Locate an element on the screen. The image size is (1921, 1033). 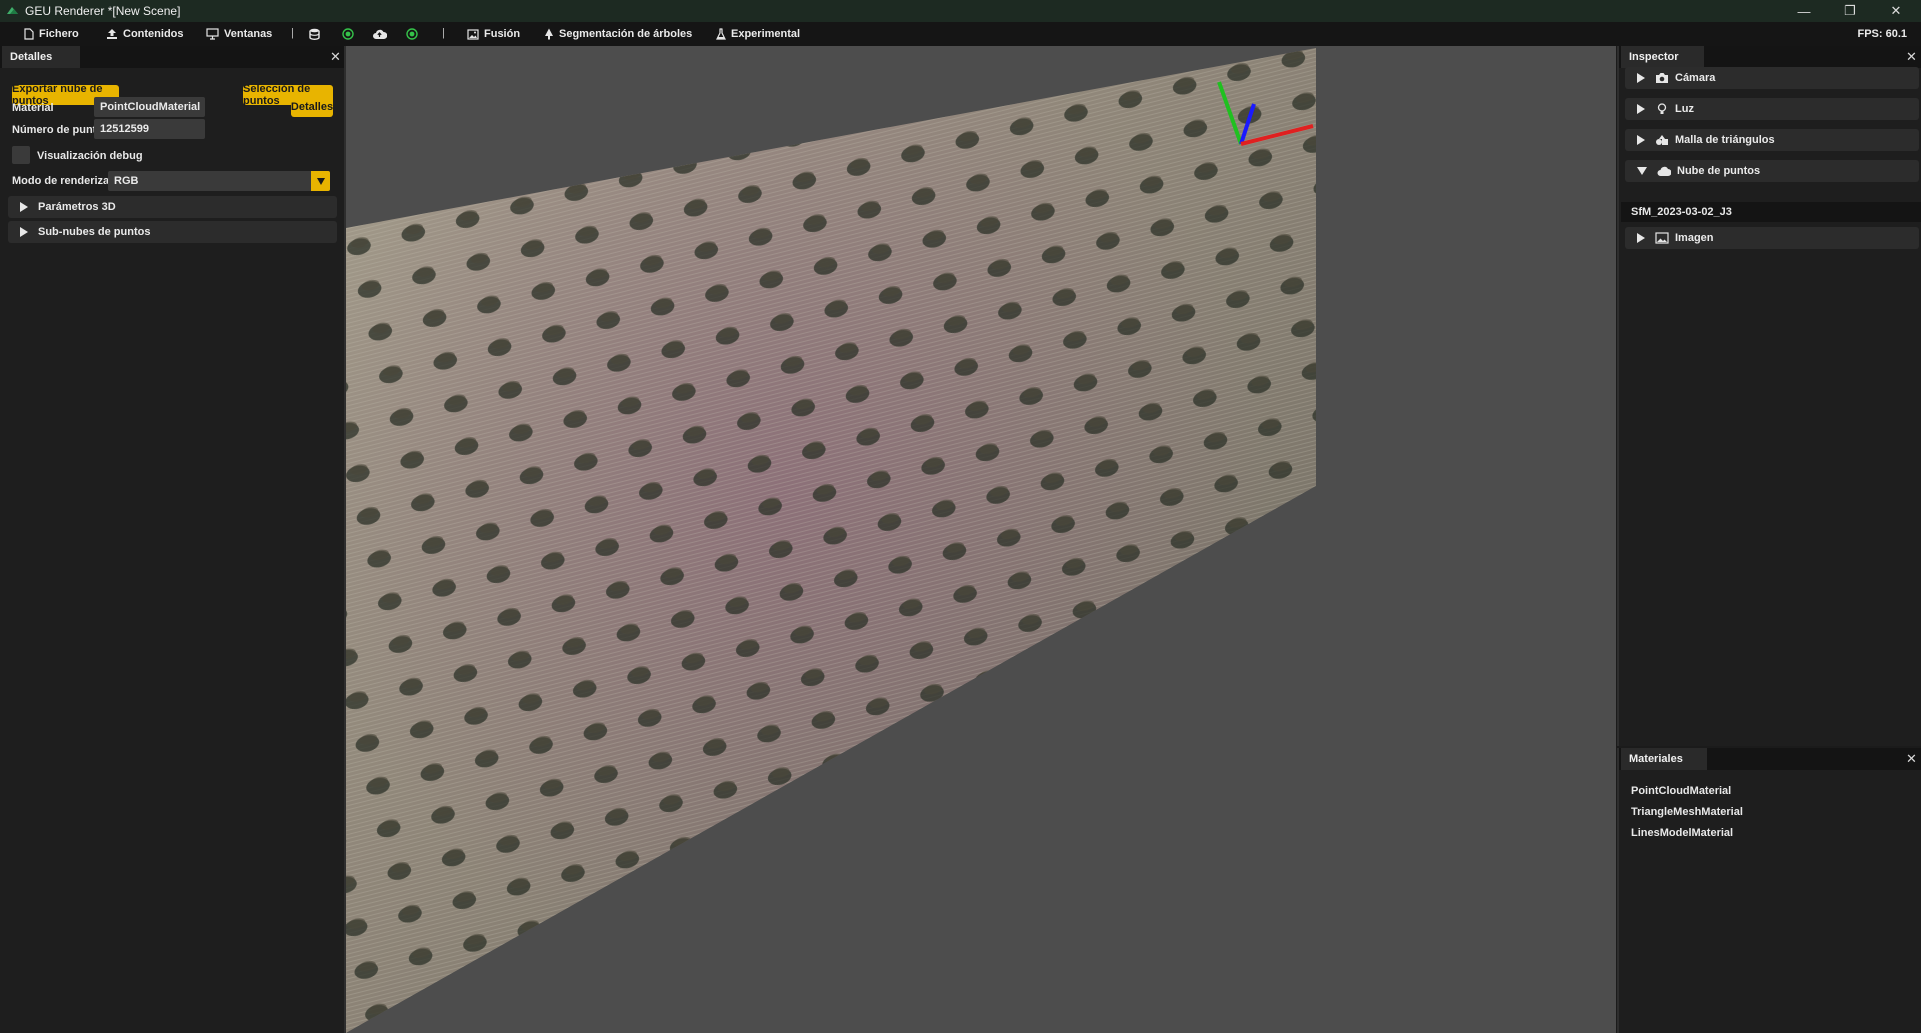
close-window-button: ✕ is located at coordinates (1896, 11).